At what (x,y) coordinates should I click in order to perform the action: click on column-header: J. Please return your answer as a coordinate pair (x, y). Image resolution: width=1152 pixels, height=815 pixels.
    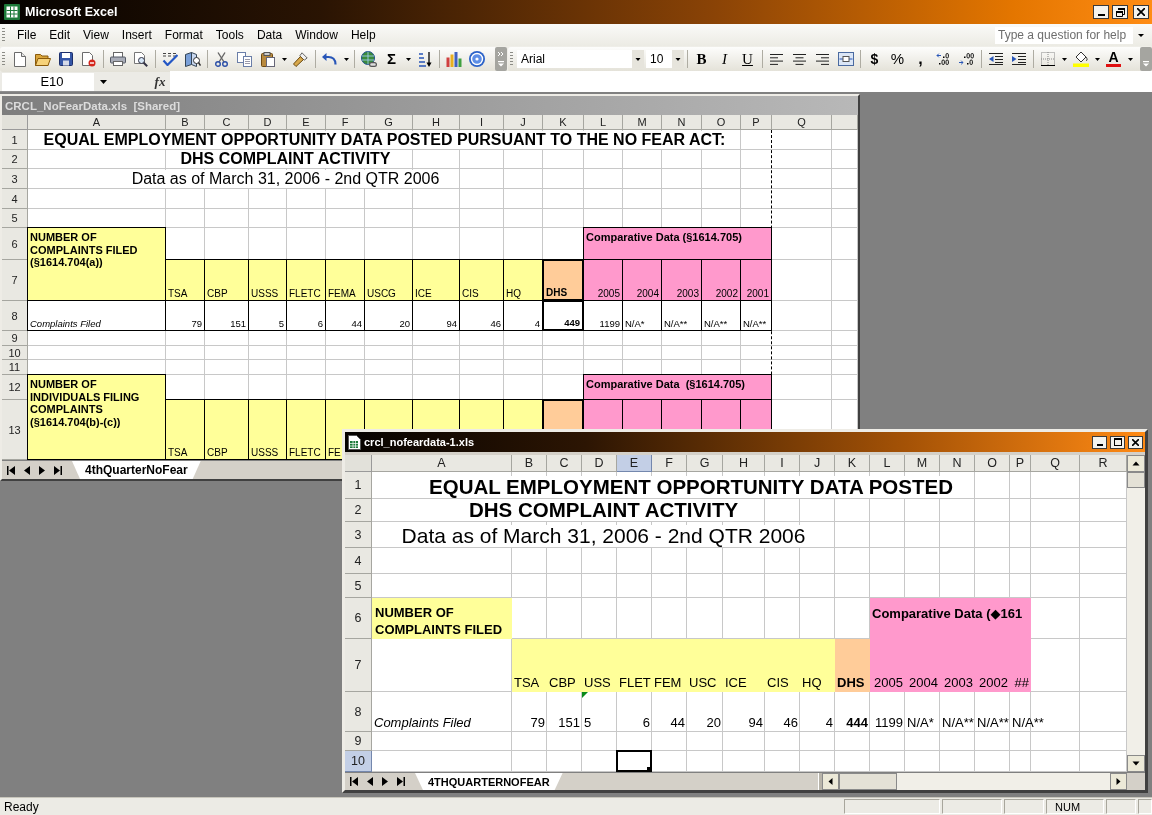
    Looking at the image, I should click on (523, 122).